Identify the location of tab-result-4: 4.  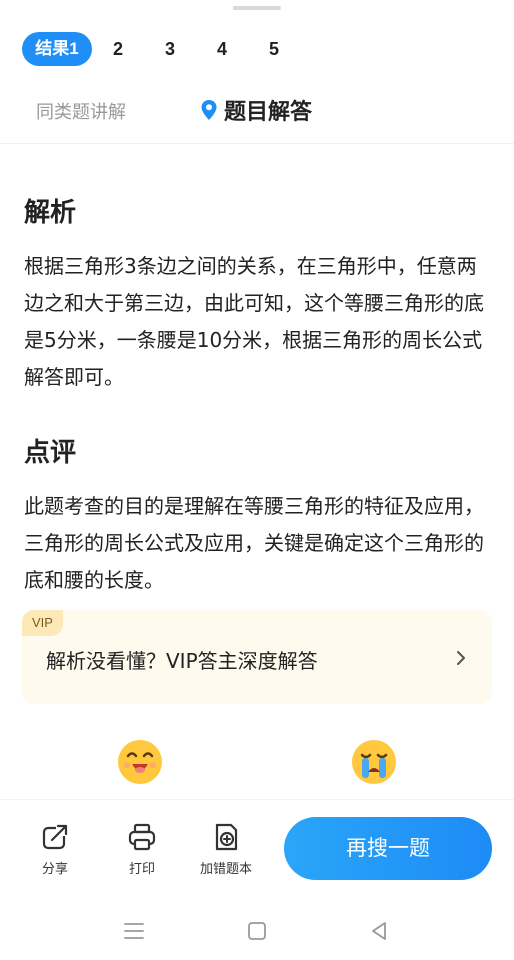
(222, 49).